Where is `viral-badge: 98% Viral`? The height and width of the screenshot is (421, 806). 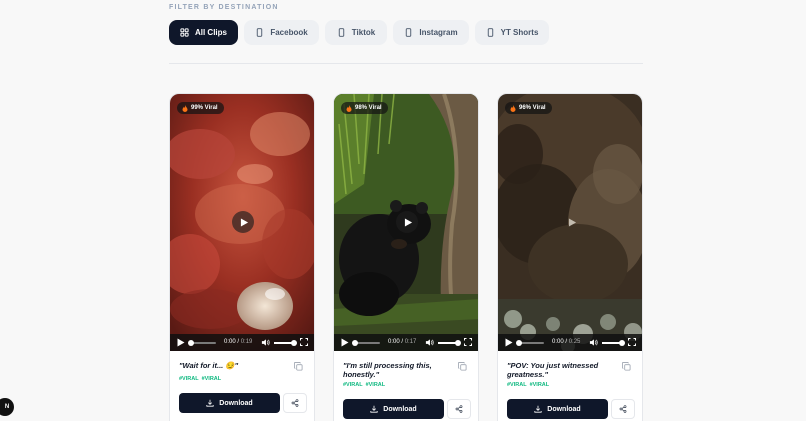 viral-badge: 98% Viral is located at coordinates (364, 108).